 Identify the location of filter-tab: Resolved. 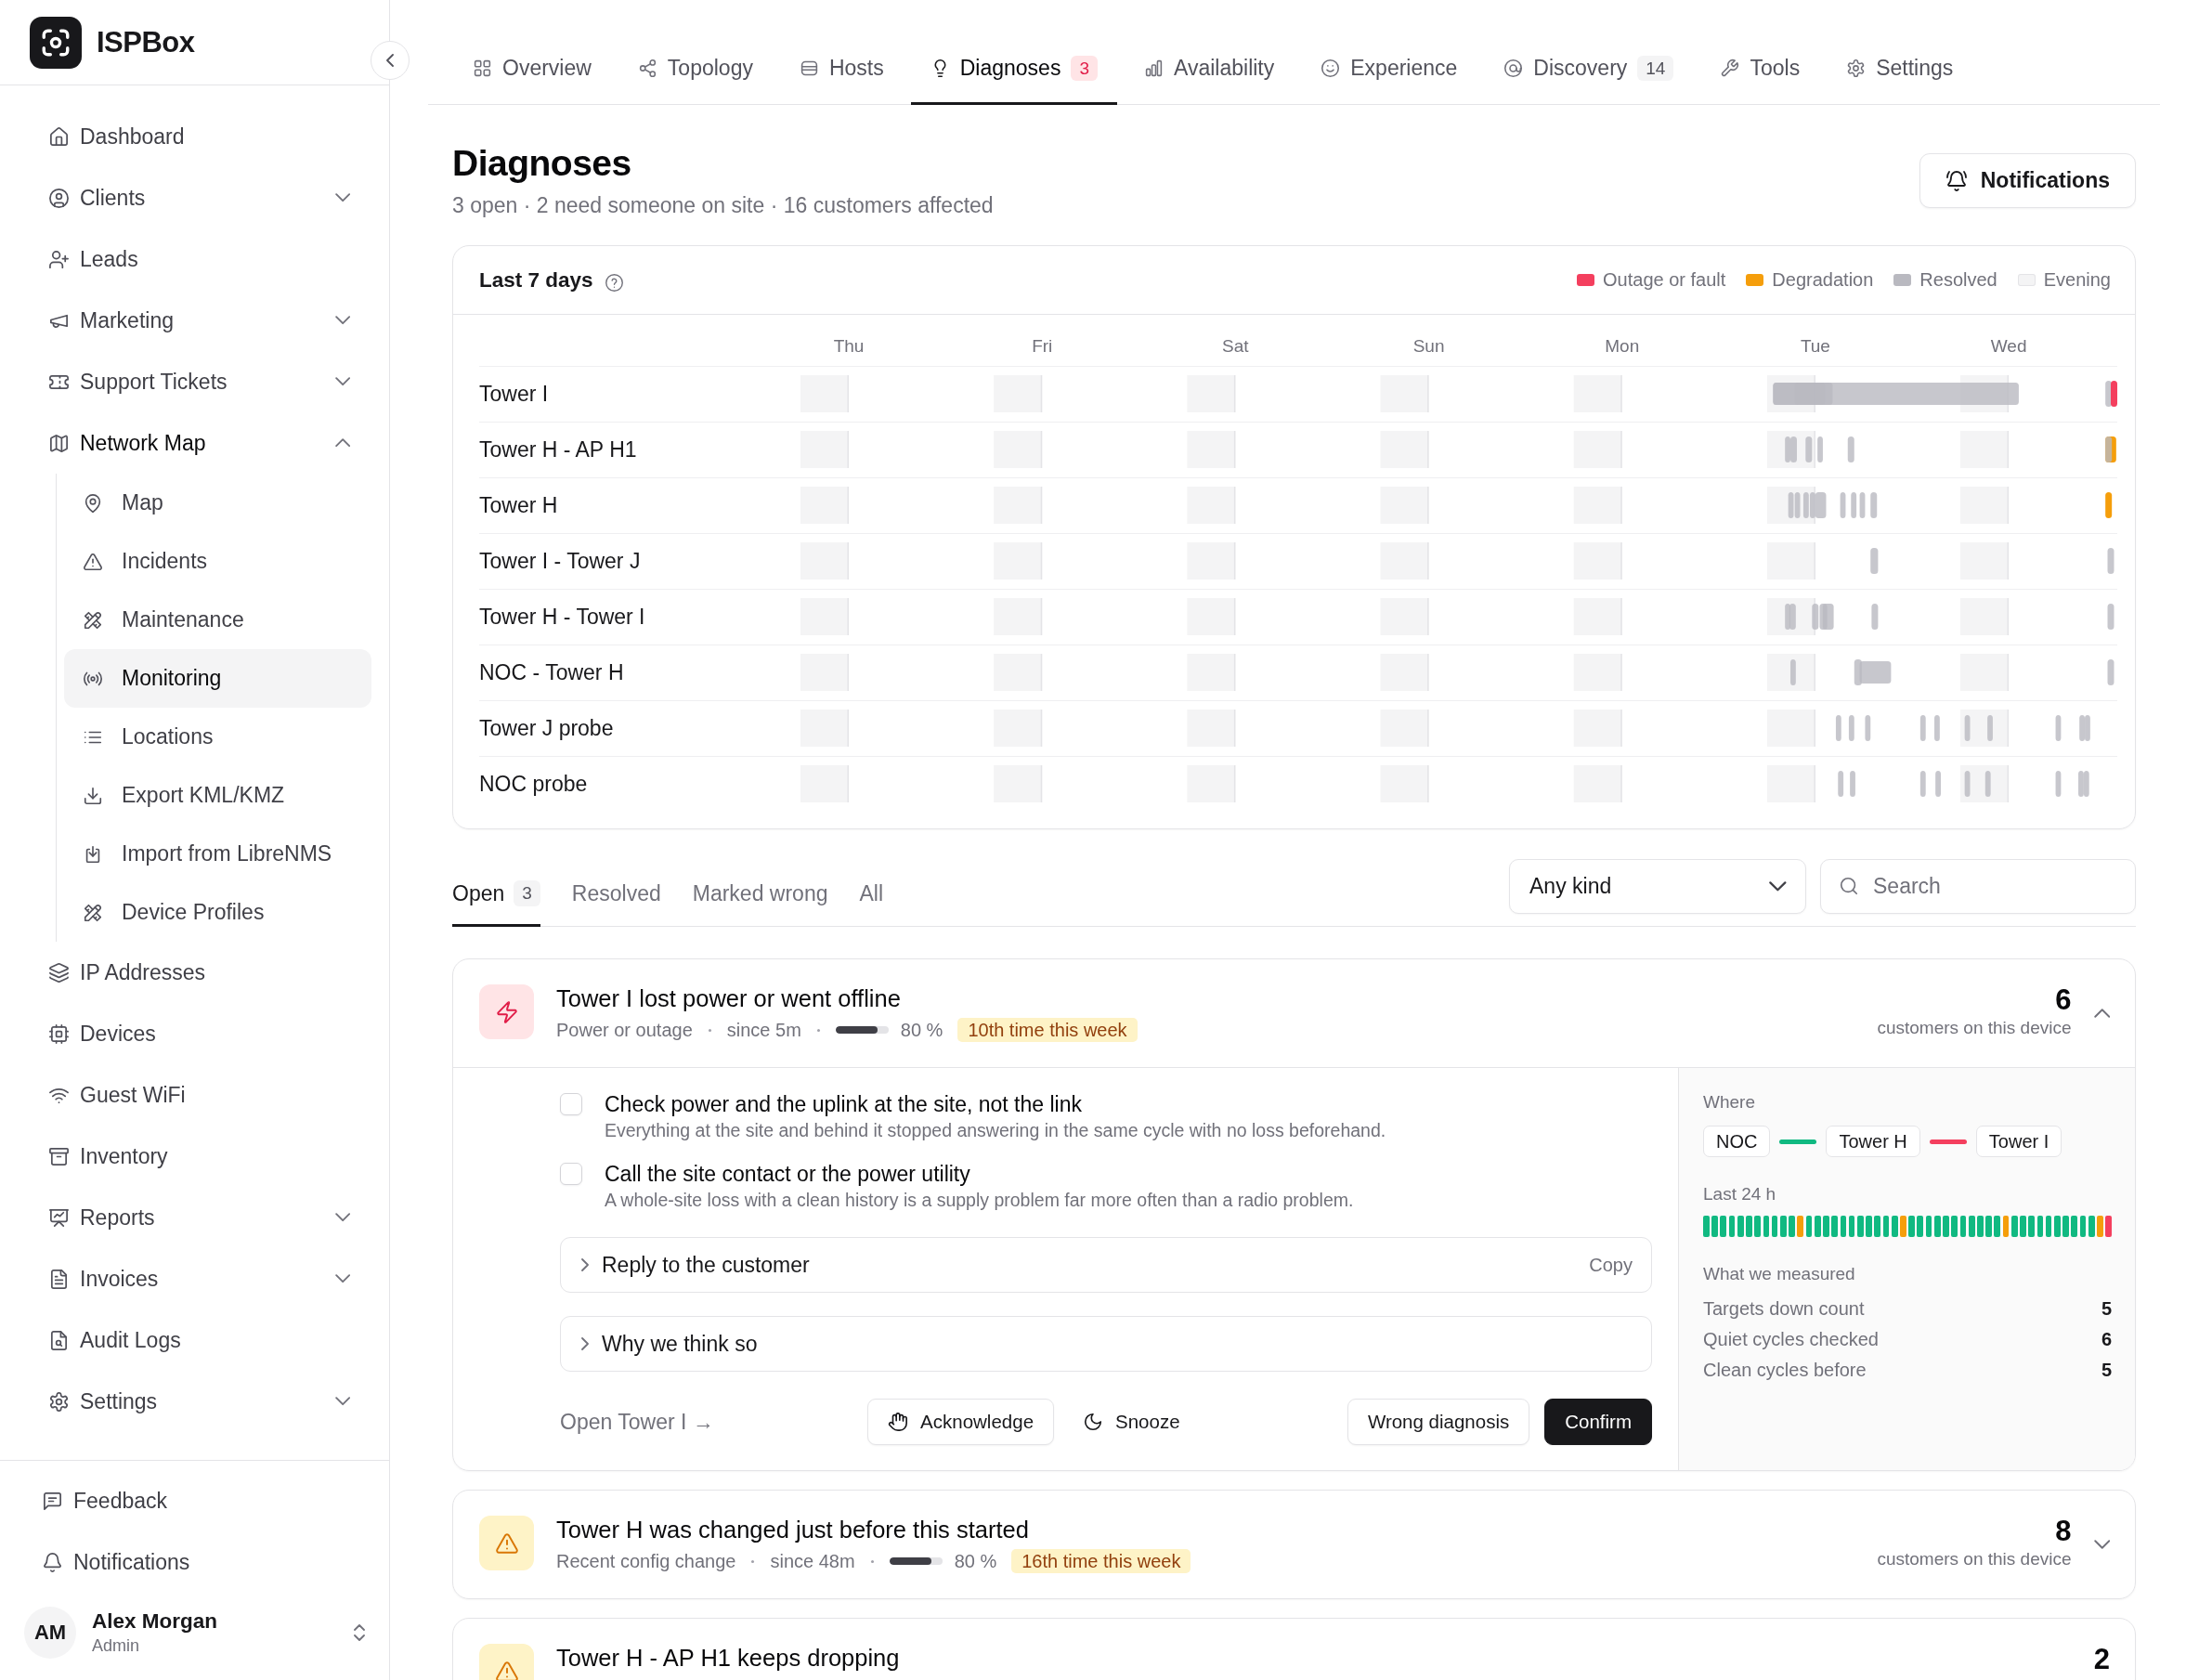
(616, 890).